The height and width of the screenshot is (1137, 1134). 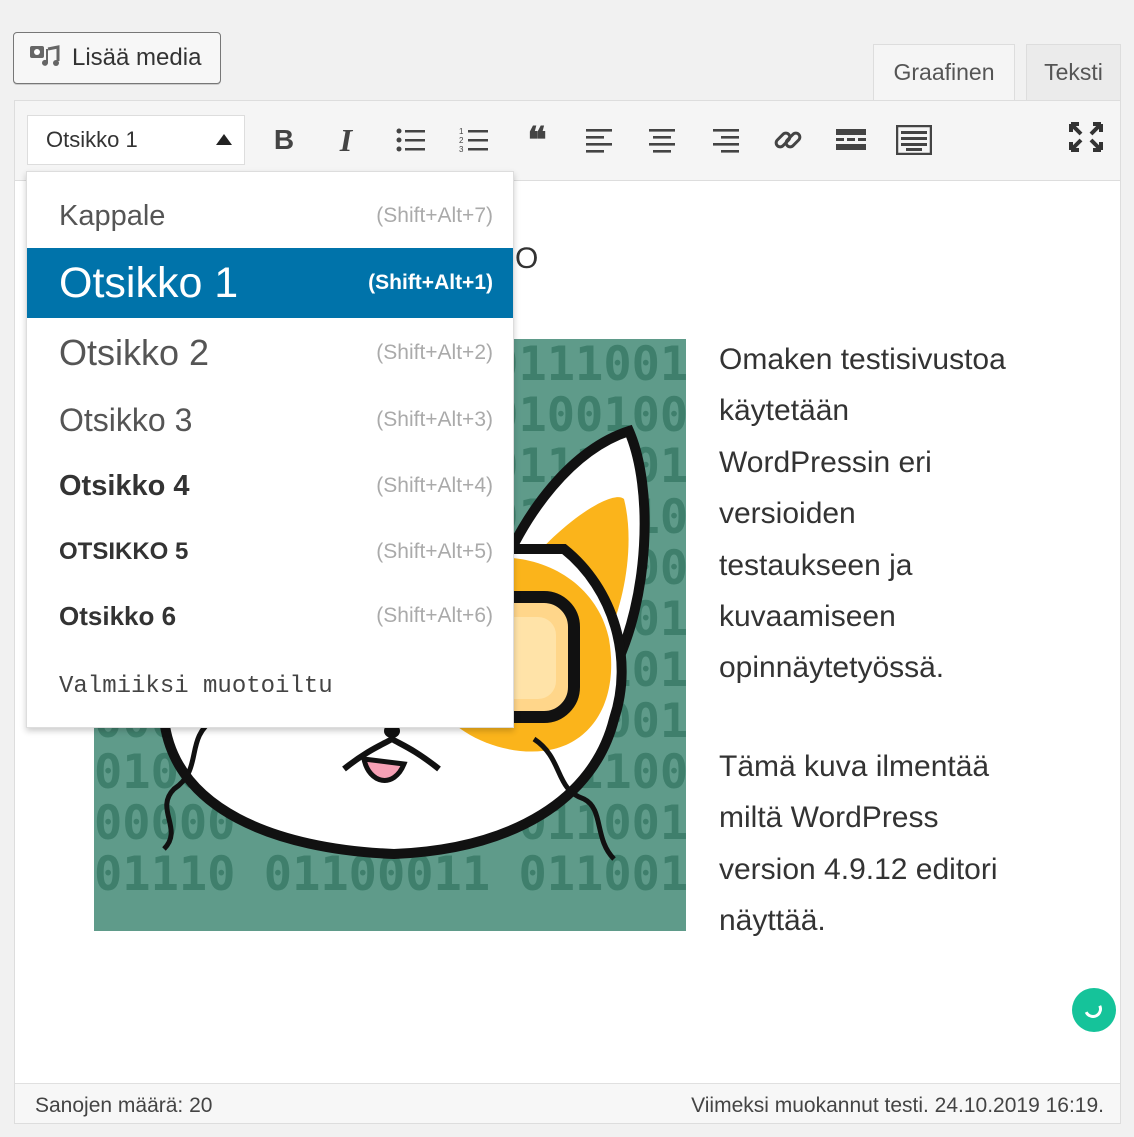 What do you see at coordinates (270, 420) in the screenshot?
I see `format-option-heading-3: Otsikko 3 (Shift+Alt+3)` at bounding box center [270, 420].